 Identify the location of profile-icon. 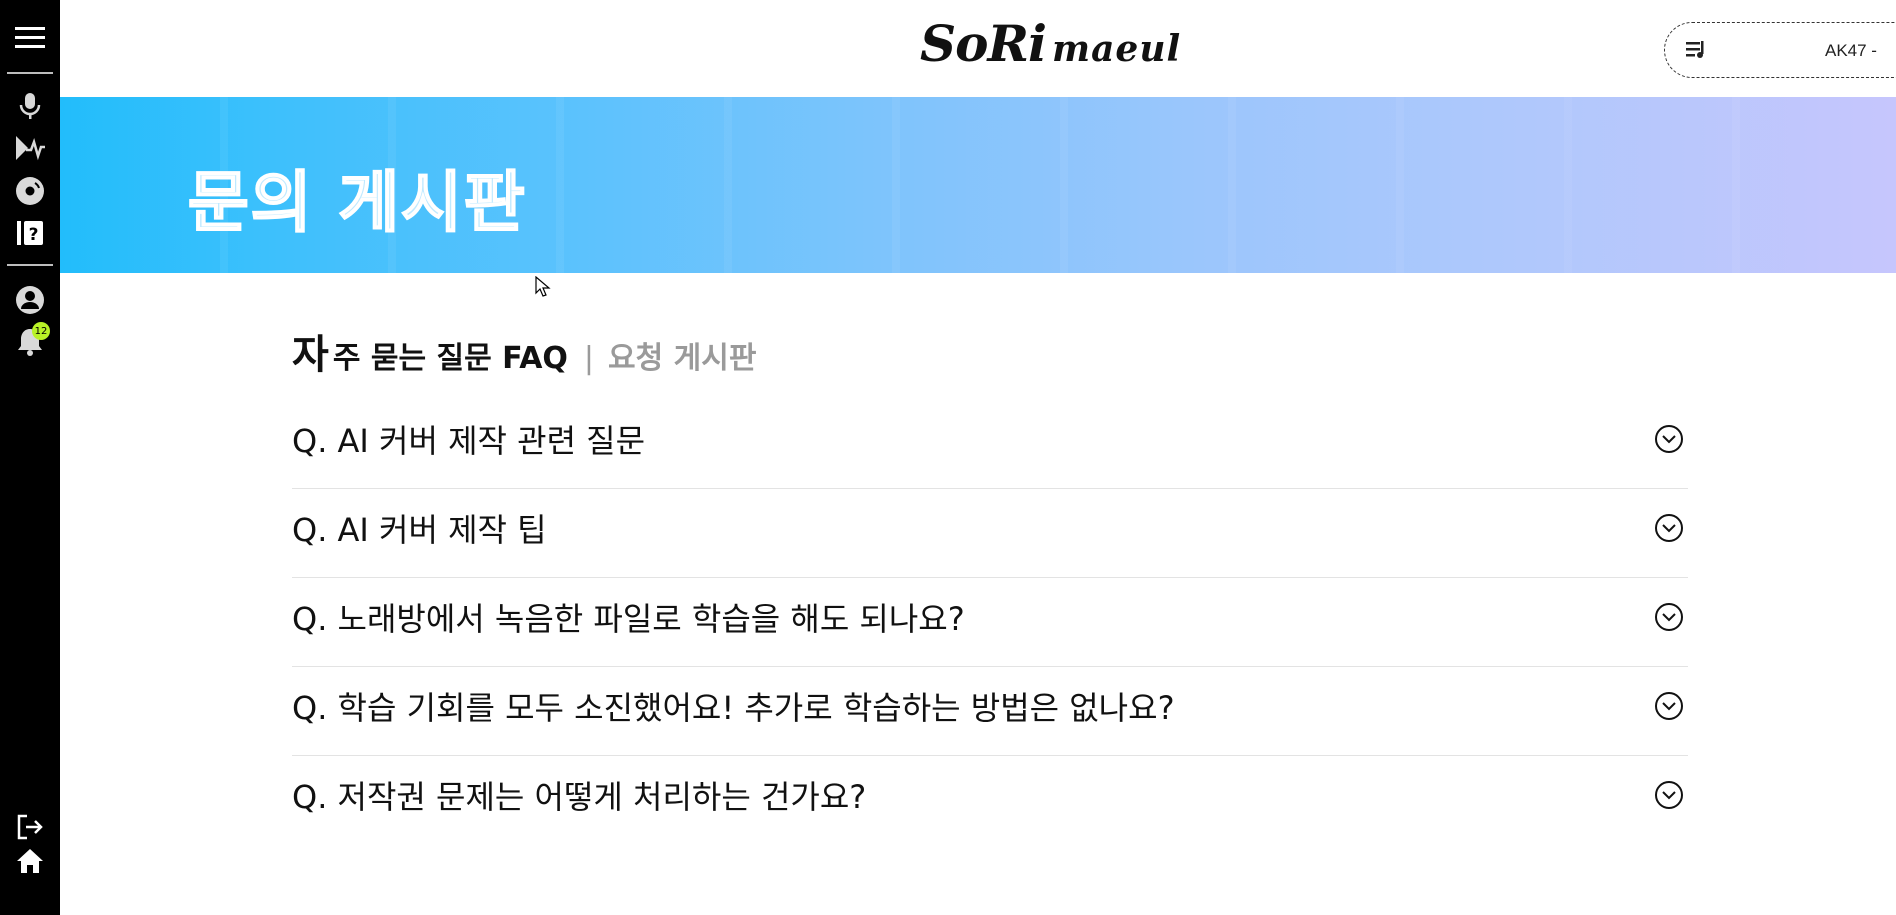
(30, 300).